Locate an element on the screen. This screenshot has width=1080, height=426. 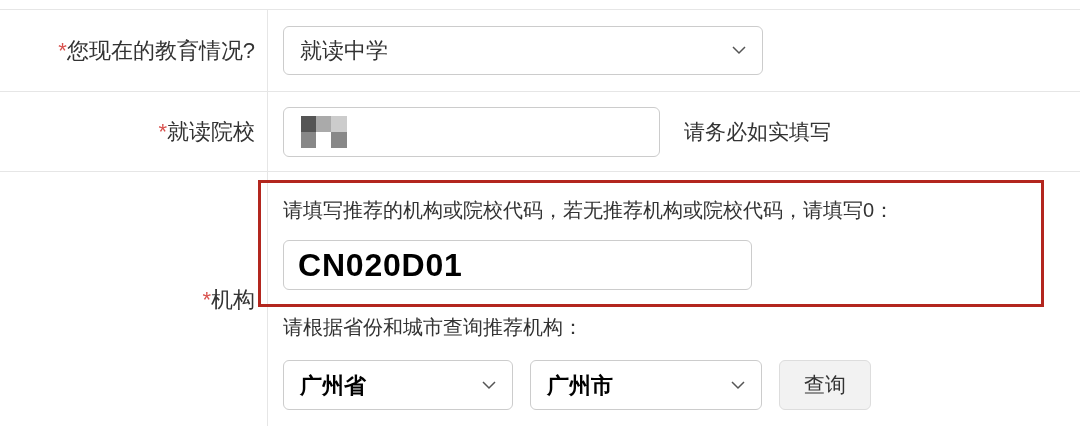
code-input: CN020D01 is located at coordinates (517, 265).